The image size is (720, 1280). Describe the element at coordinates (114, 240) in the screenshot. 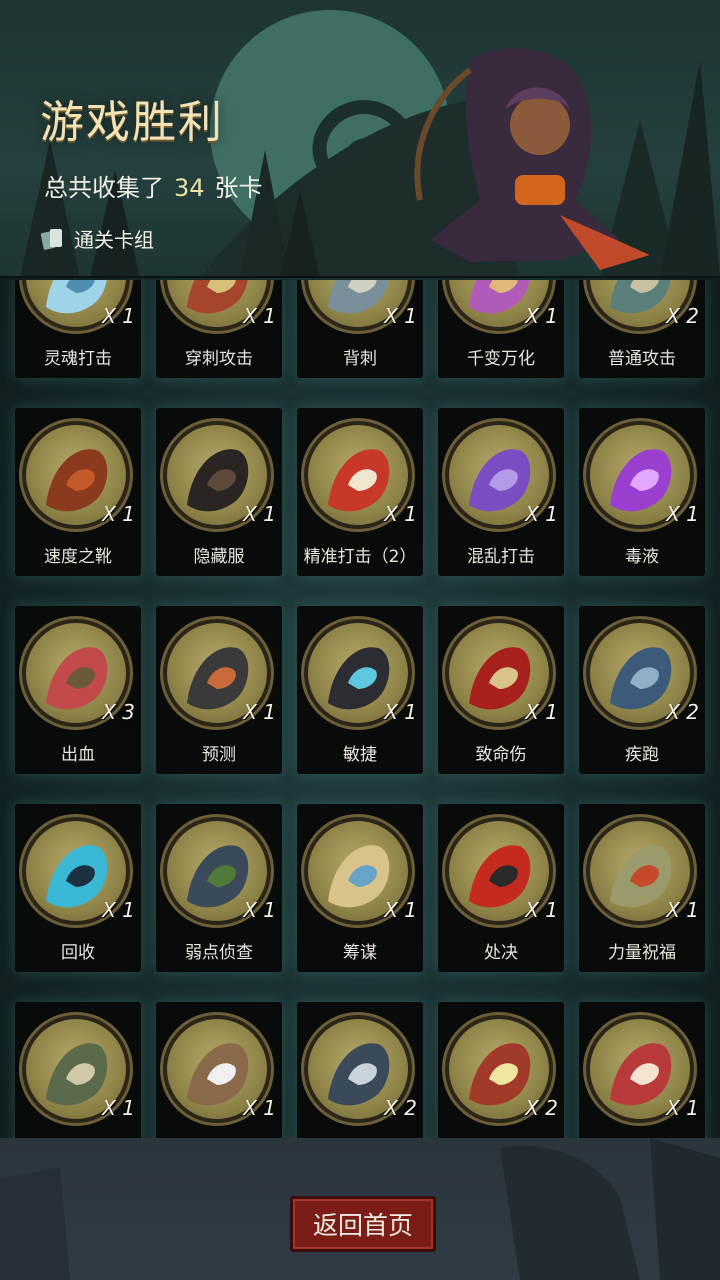

I see `clear-deck-label: 通关卡组` at that location.